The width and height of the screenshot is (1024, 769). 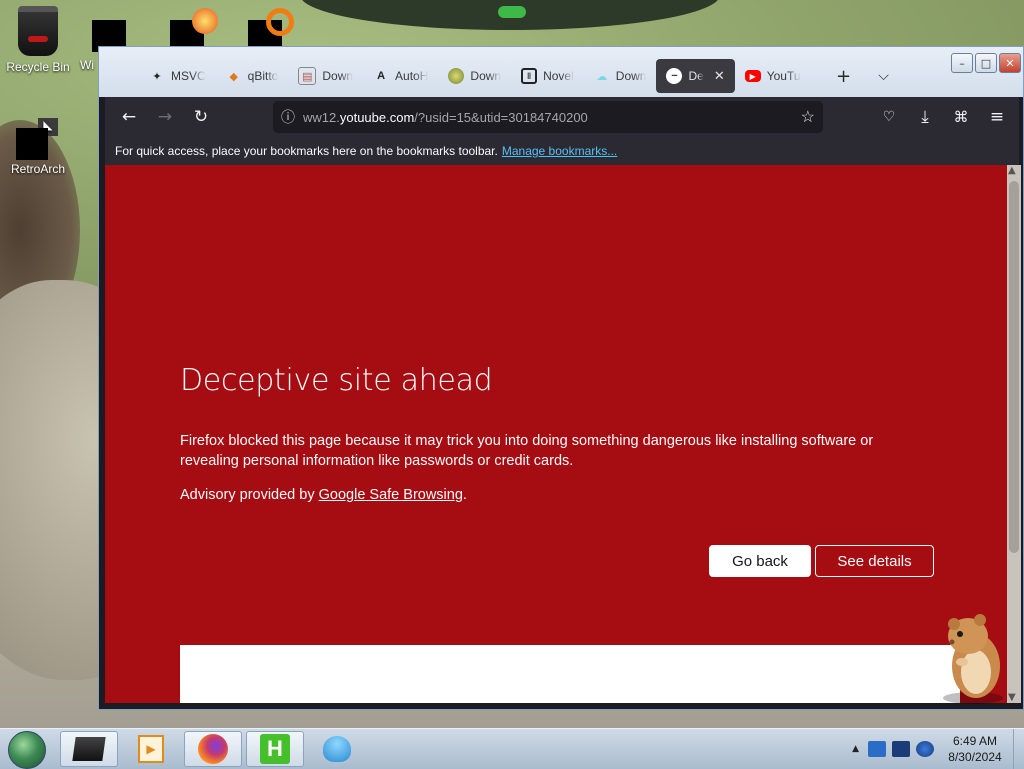 I want to click on desktop-icon-label: RetroArch, so click(x=38, y=169).